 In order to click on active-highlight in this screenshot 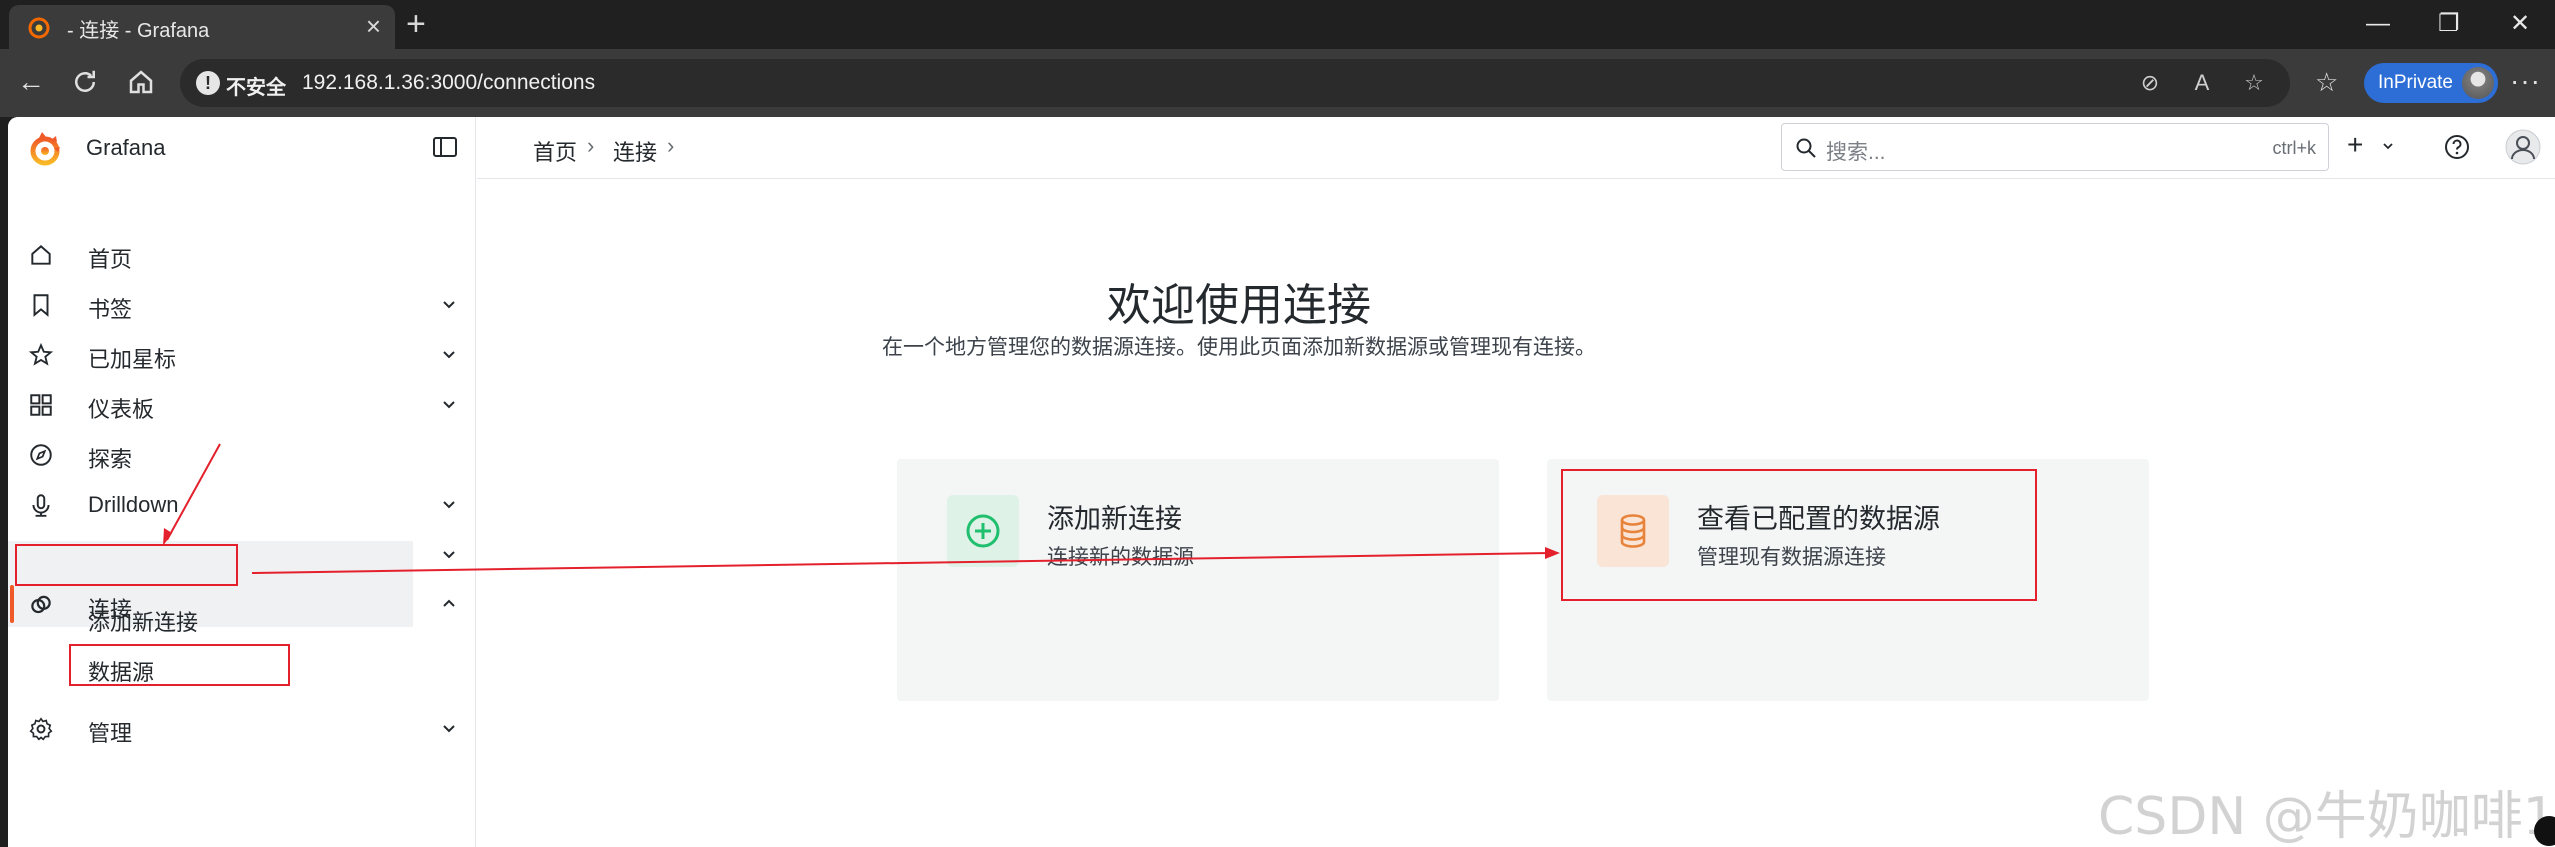, I will do `click(210, 604)`.